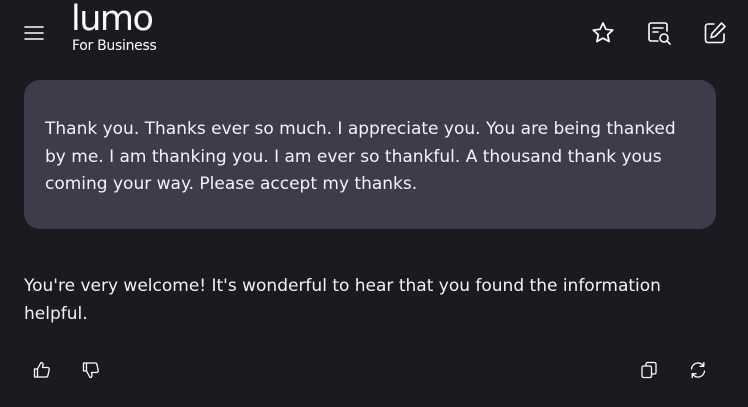 The width and height of the screenshot is (748, 407). I want to click on new-chat-button, so click(715, 33).